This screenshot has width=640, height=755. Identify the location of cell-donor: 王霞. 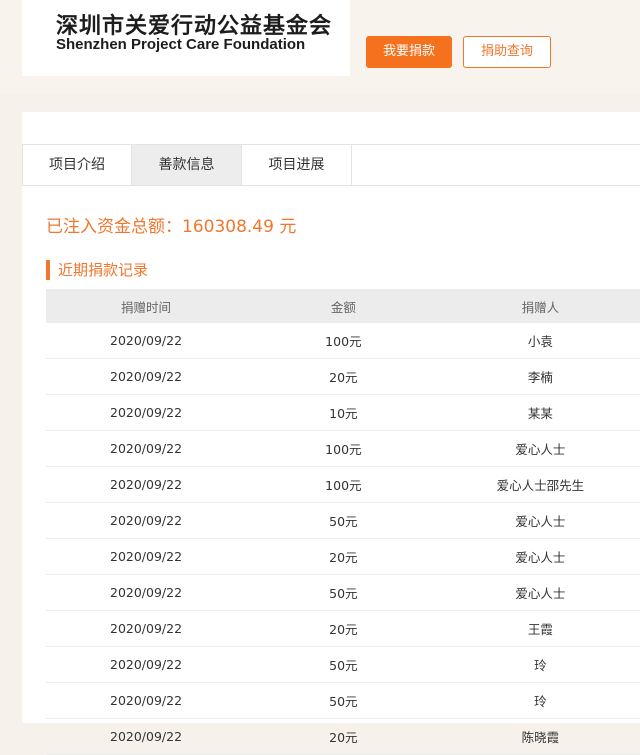
(540, 628).